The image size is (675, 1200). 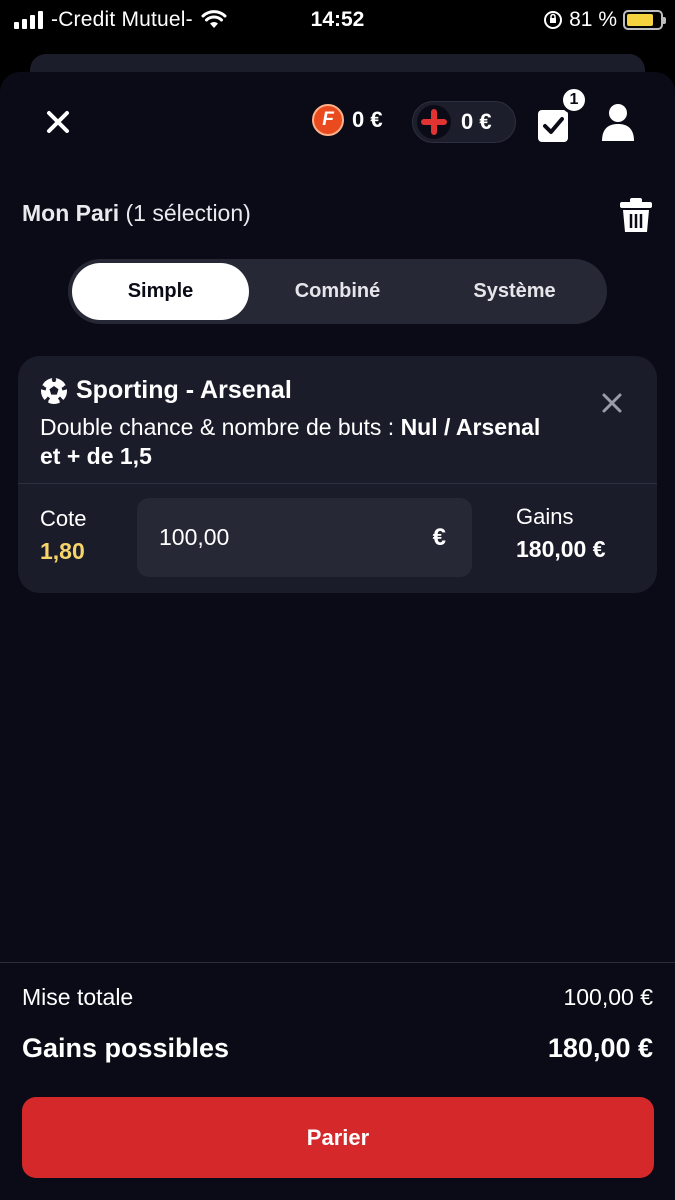 I want to click on tab-systeme: Système, so click(x=514, y=291).